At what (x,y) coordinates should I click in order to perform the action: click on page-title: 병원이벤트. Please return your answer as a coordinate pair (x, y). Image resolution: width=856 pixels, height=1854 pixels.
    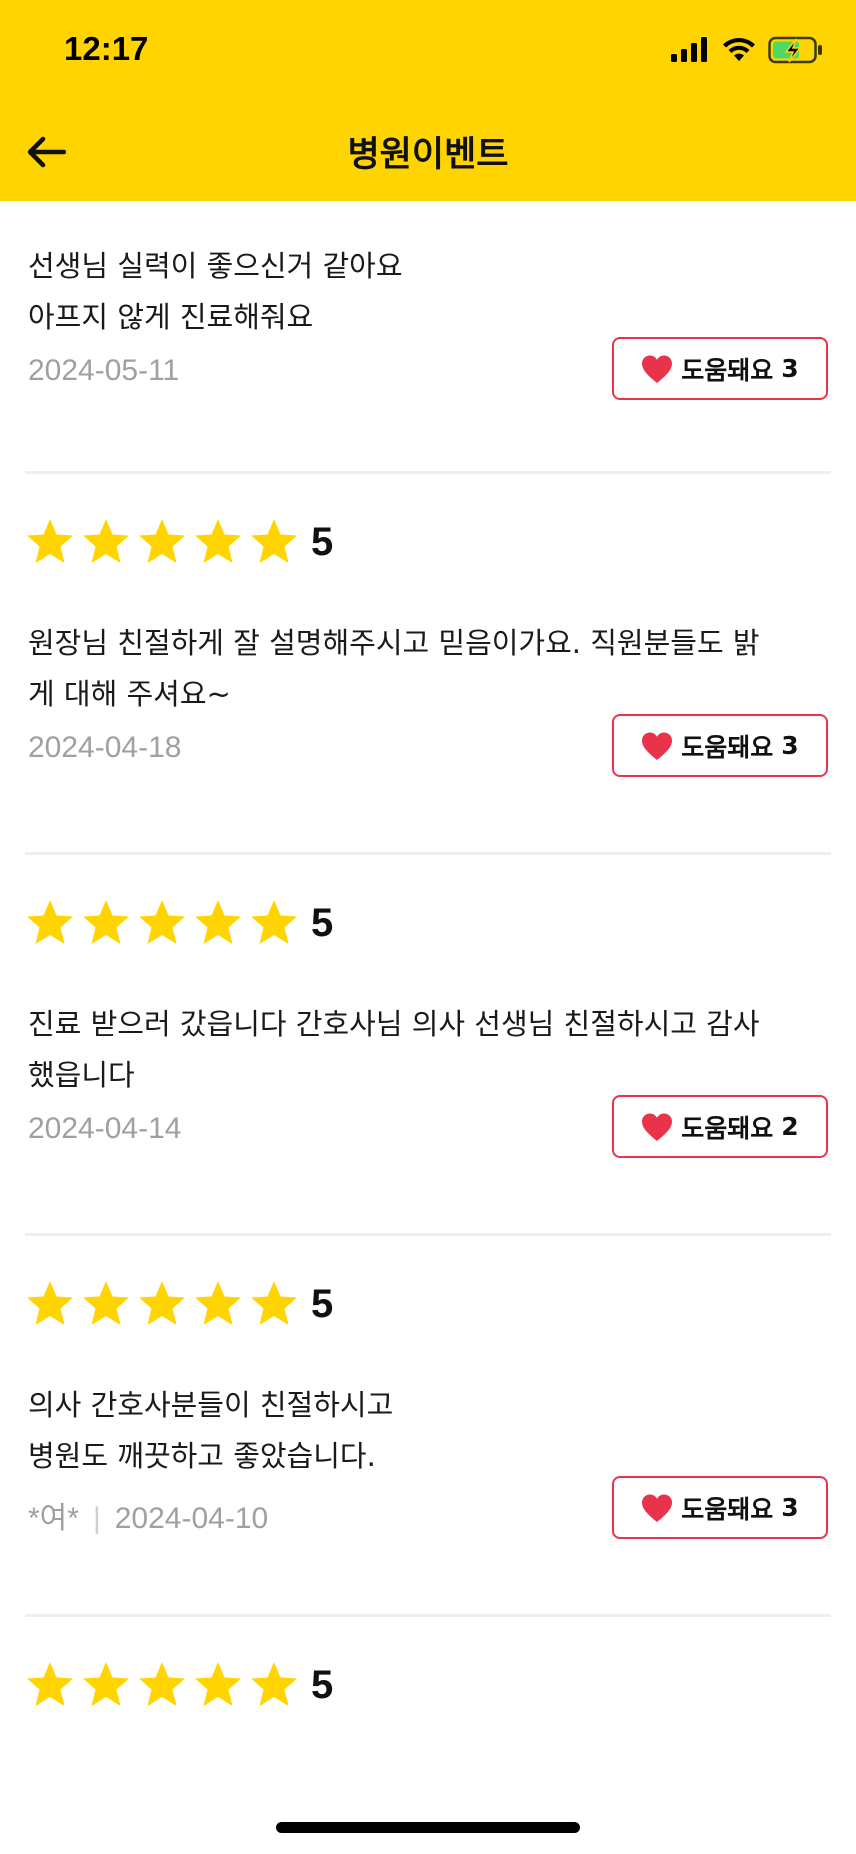
    Looking at the image, I should click on (428, 155).